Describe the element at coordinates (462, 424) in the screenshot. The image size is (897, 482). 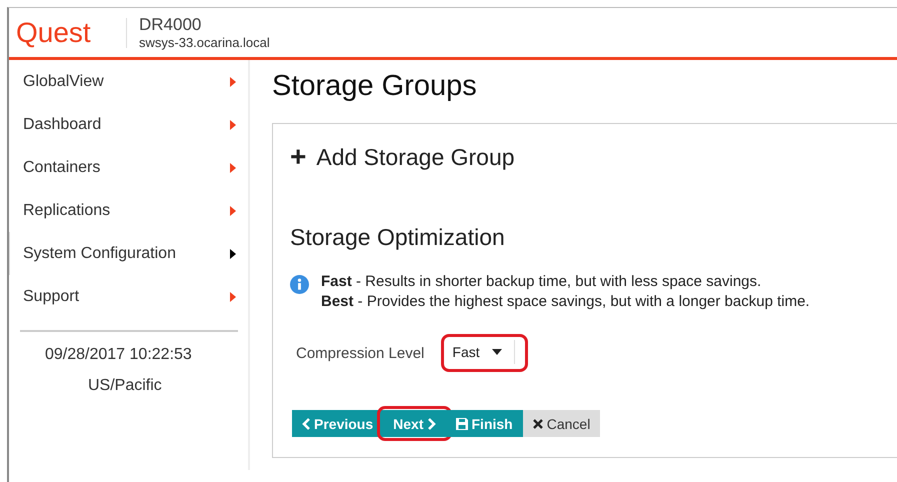
I see `save-icon` at that location.